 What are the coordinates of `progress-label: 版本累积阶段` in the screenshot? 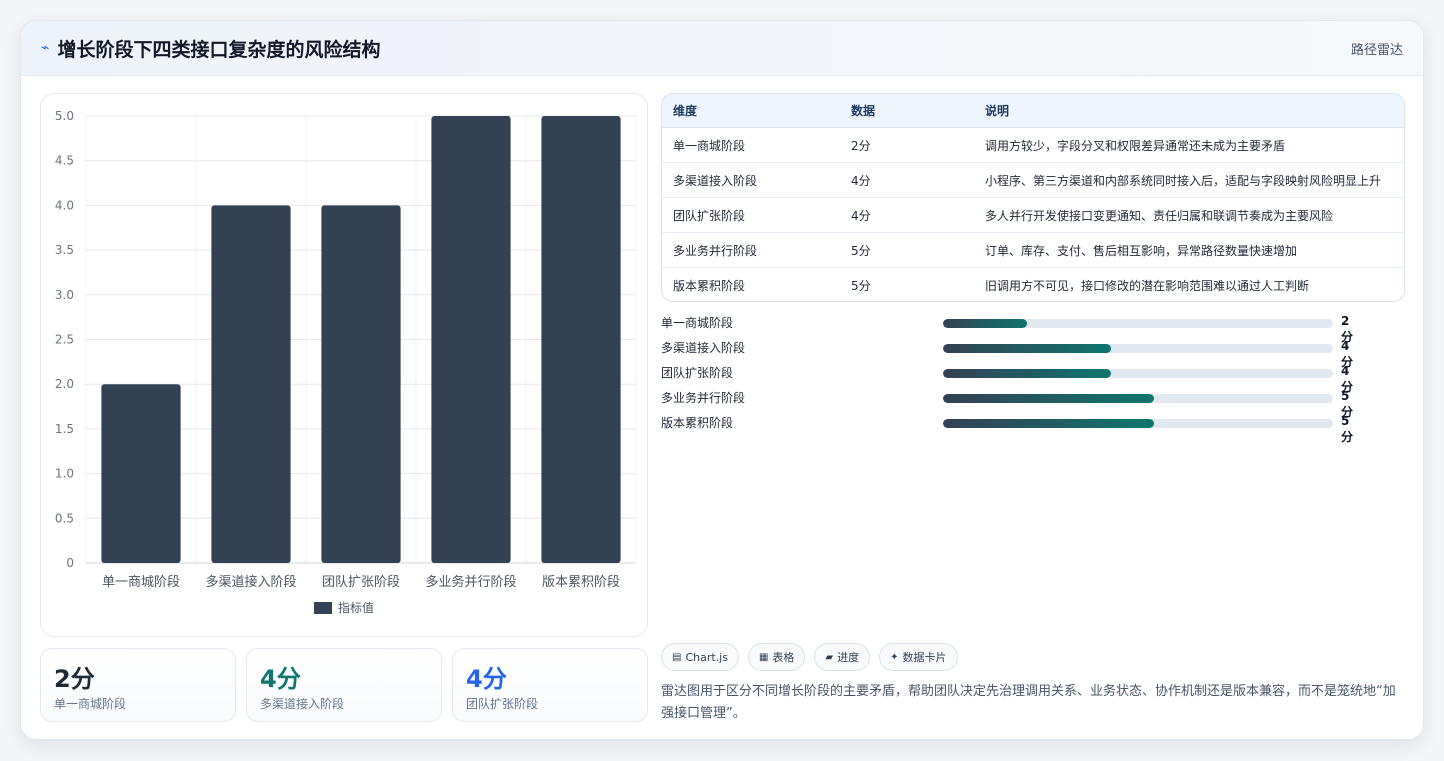 It's located at (697, 423).